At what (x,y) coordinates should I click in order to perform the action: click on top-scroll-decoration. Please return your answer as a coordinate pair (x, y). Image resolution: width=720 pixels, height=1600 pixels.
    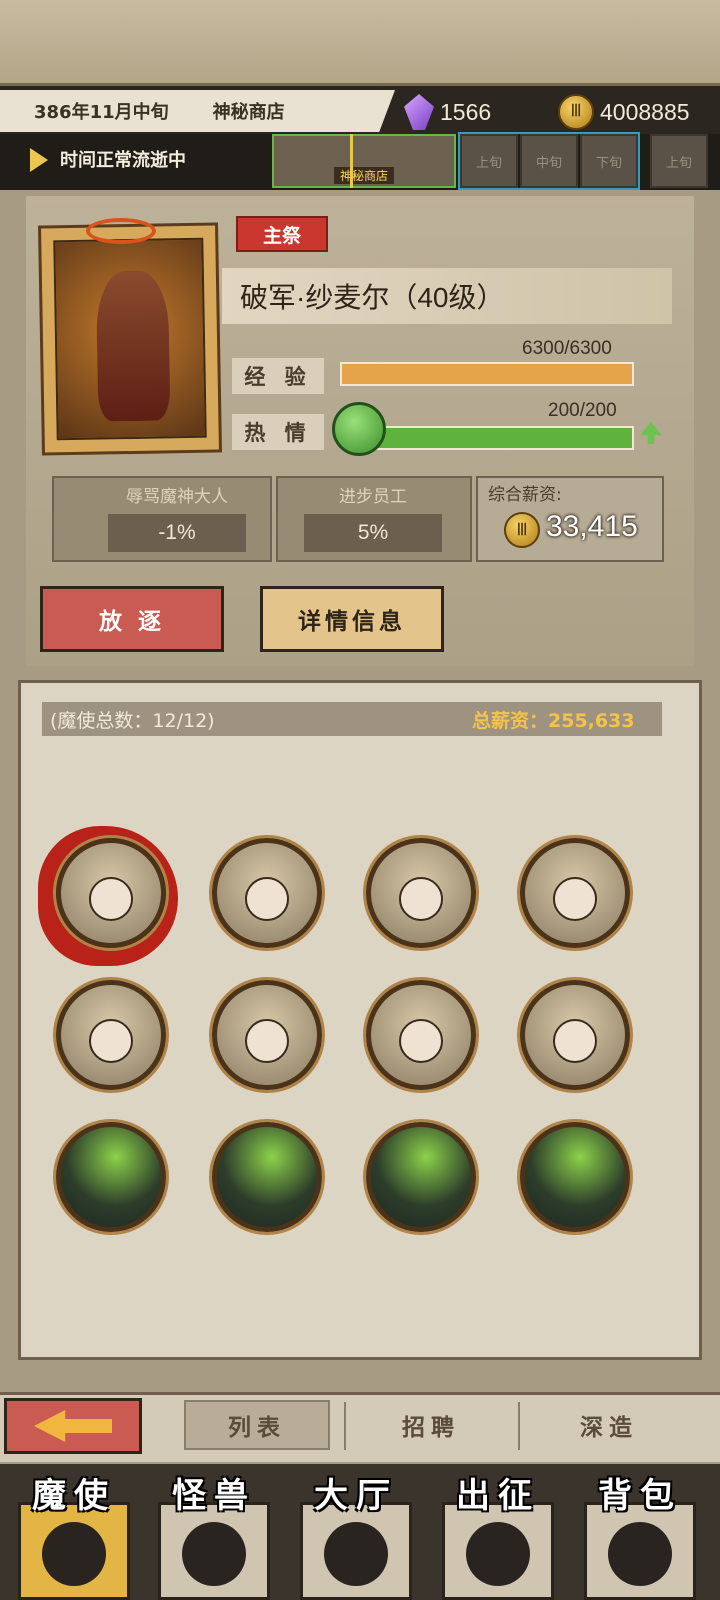
    Looking at the image, I should click on (360, 43).